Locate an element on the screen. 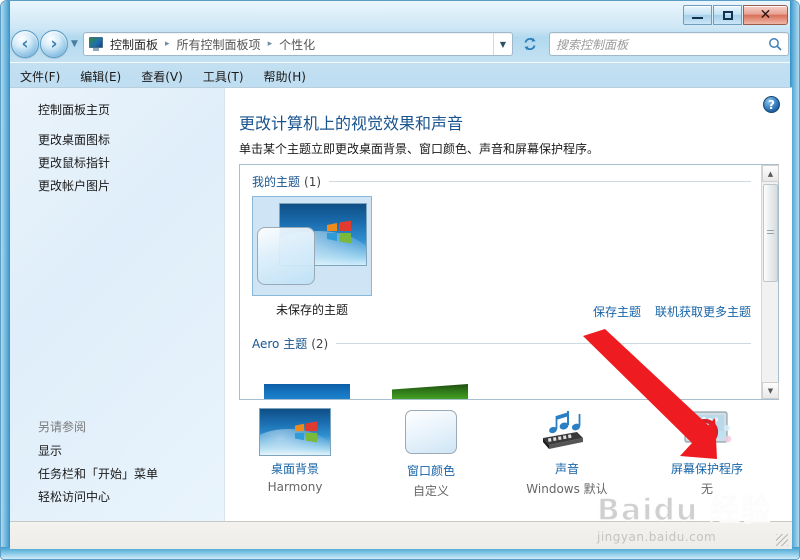 The height and width of the screenshot is (560, 800). theme-thumbnail-wrap is located at coordinates (312, 246).